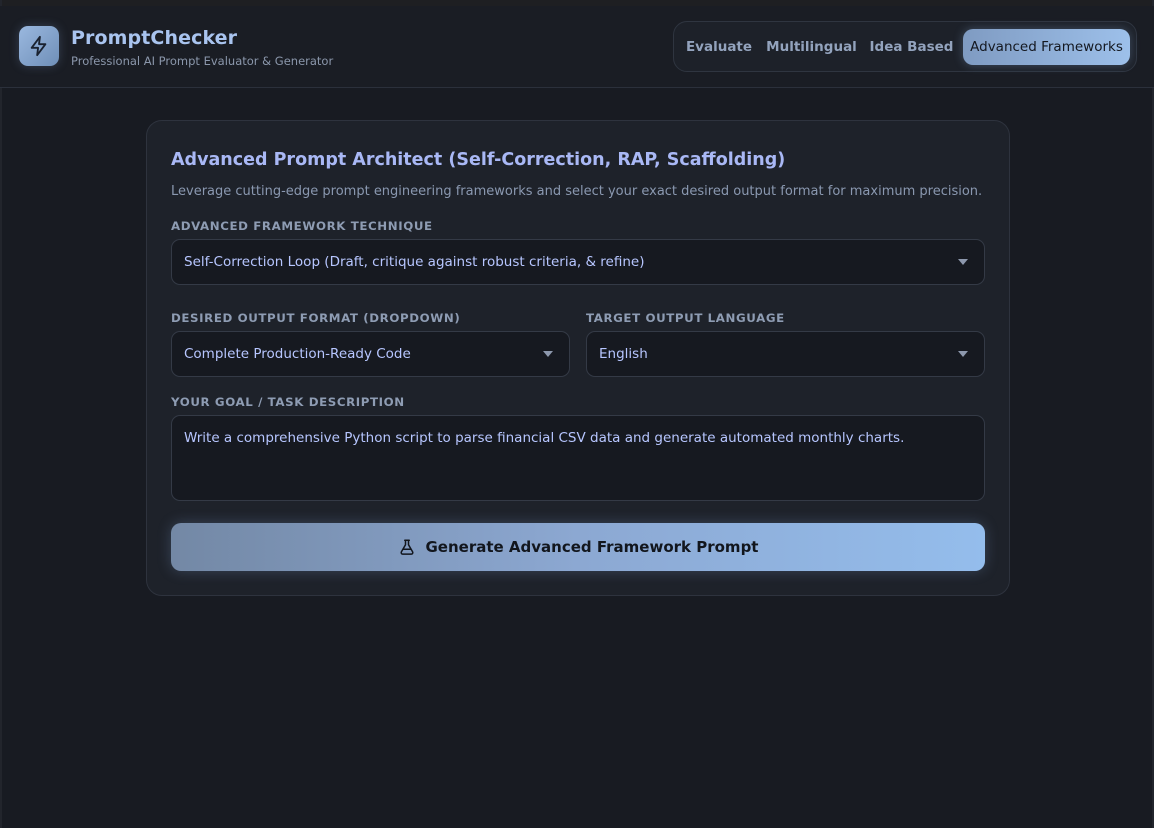 The width and height of the screenshot is (1154, 828). What do you see at coordinates (288, 402) in the screenshot?
I see `goal-label: YOUR GOAL / TASK DESCRIPTION` at bounding box center [288, 402].